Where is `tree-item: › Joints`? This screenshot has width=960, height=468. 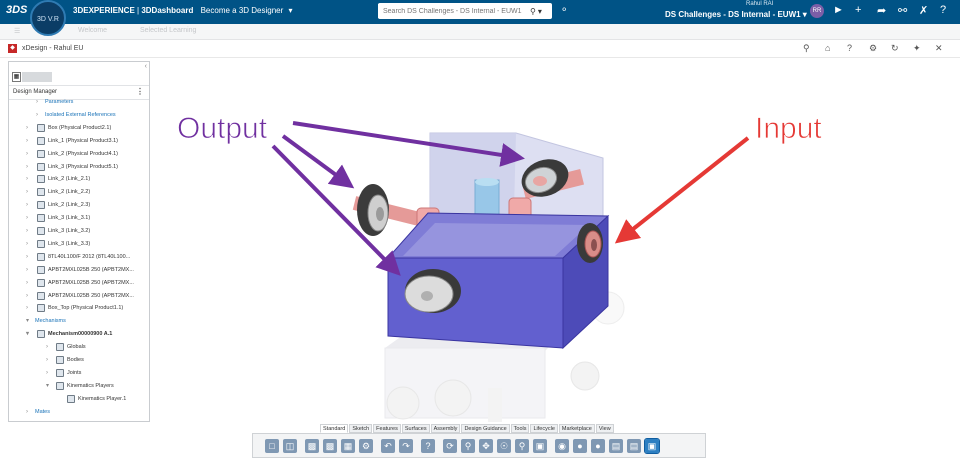 tree-item: › Joints is located at coordinates (79, 373).